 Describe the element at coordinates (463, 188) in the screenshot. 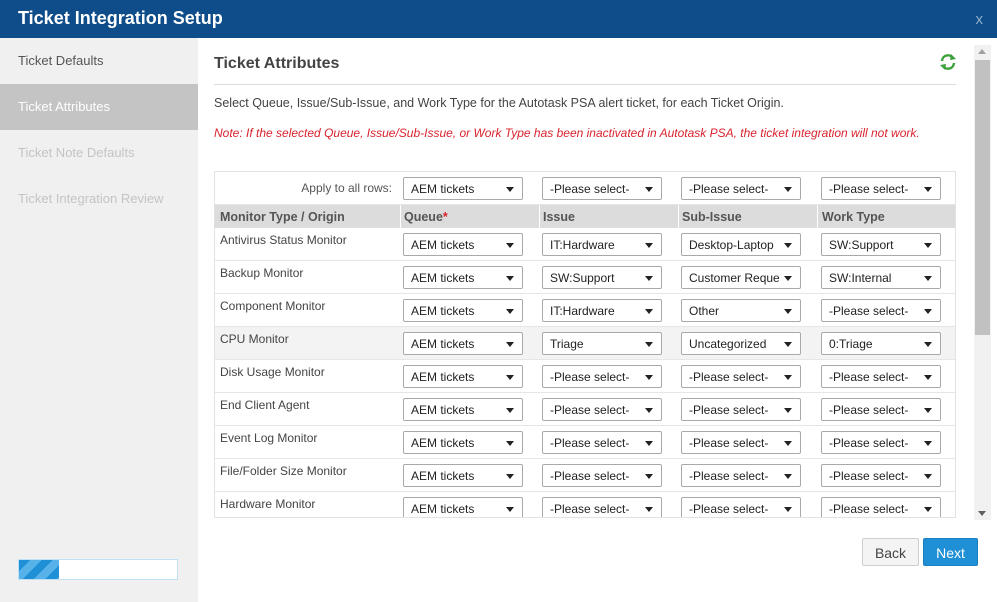

I see `apply-queue-select: AEM tickets` at that location.